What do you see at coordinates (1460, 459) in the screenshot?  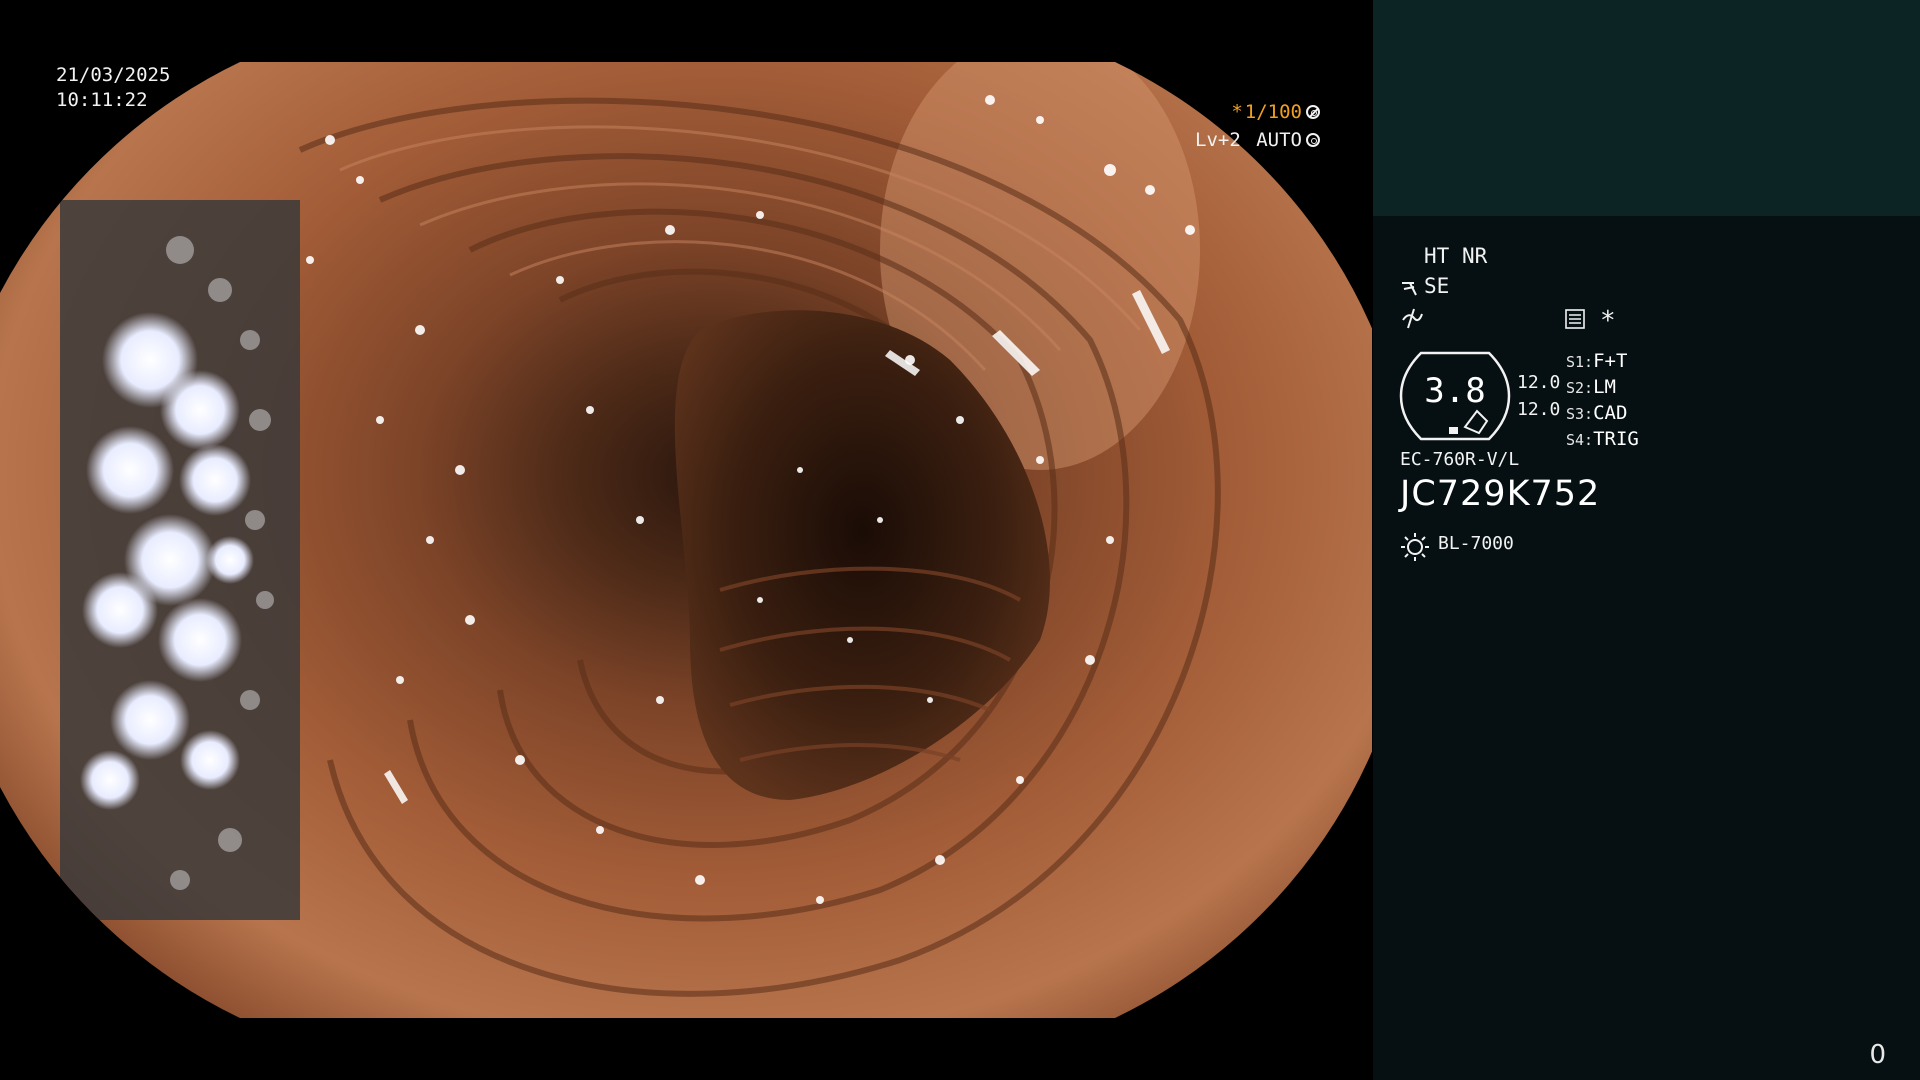 I see `scope-model: EC-760R-V/L` at bounding box center [1460, 459].